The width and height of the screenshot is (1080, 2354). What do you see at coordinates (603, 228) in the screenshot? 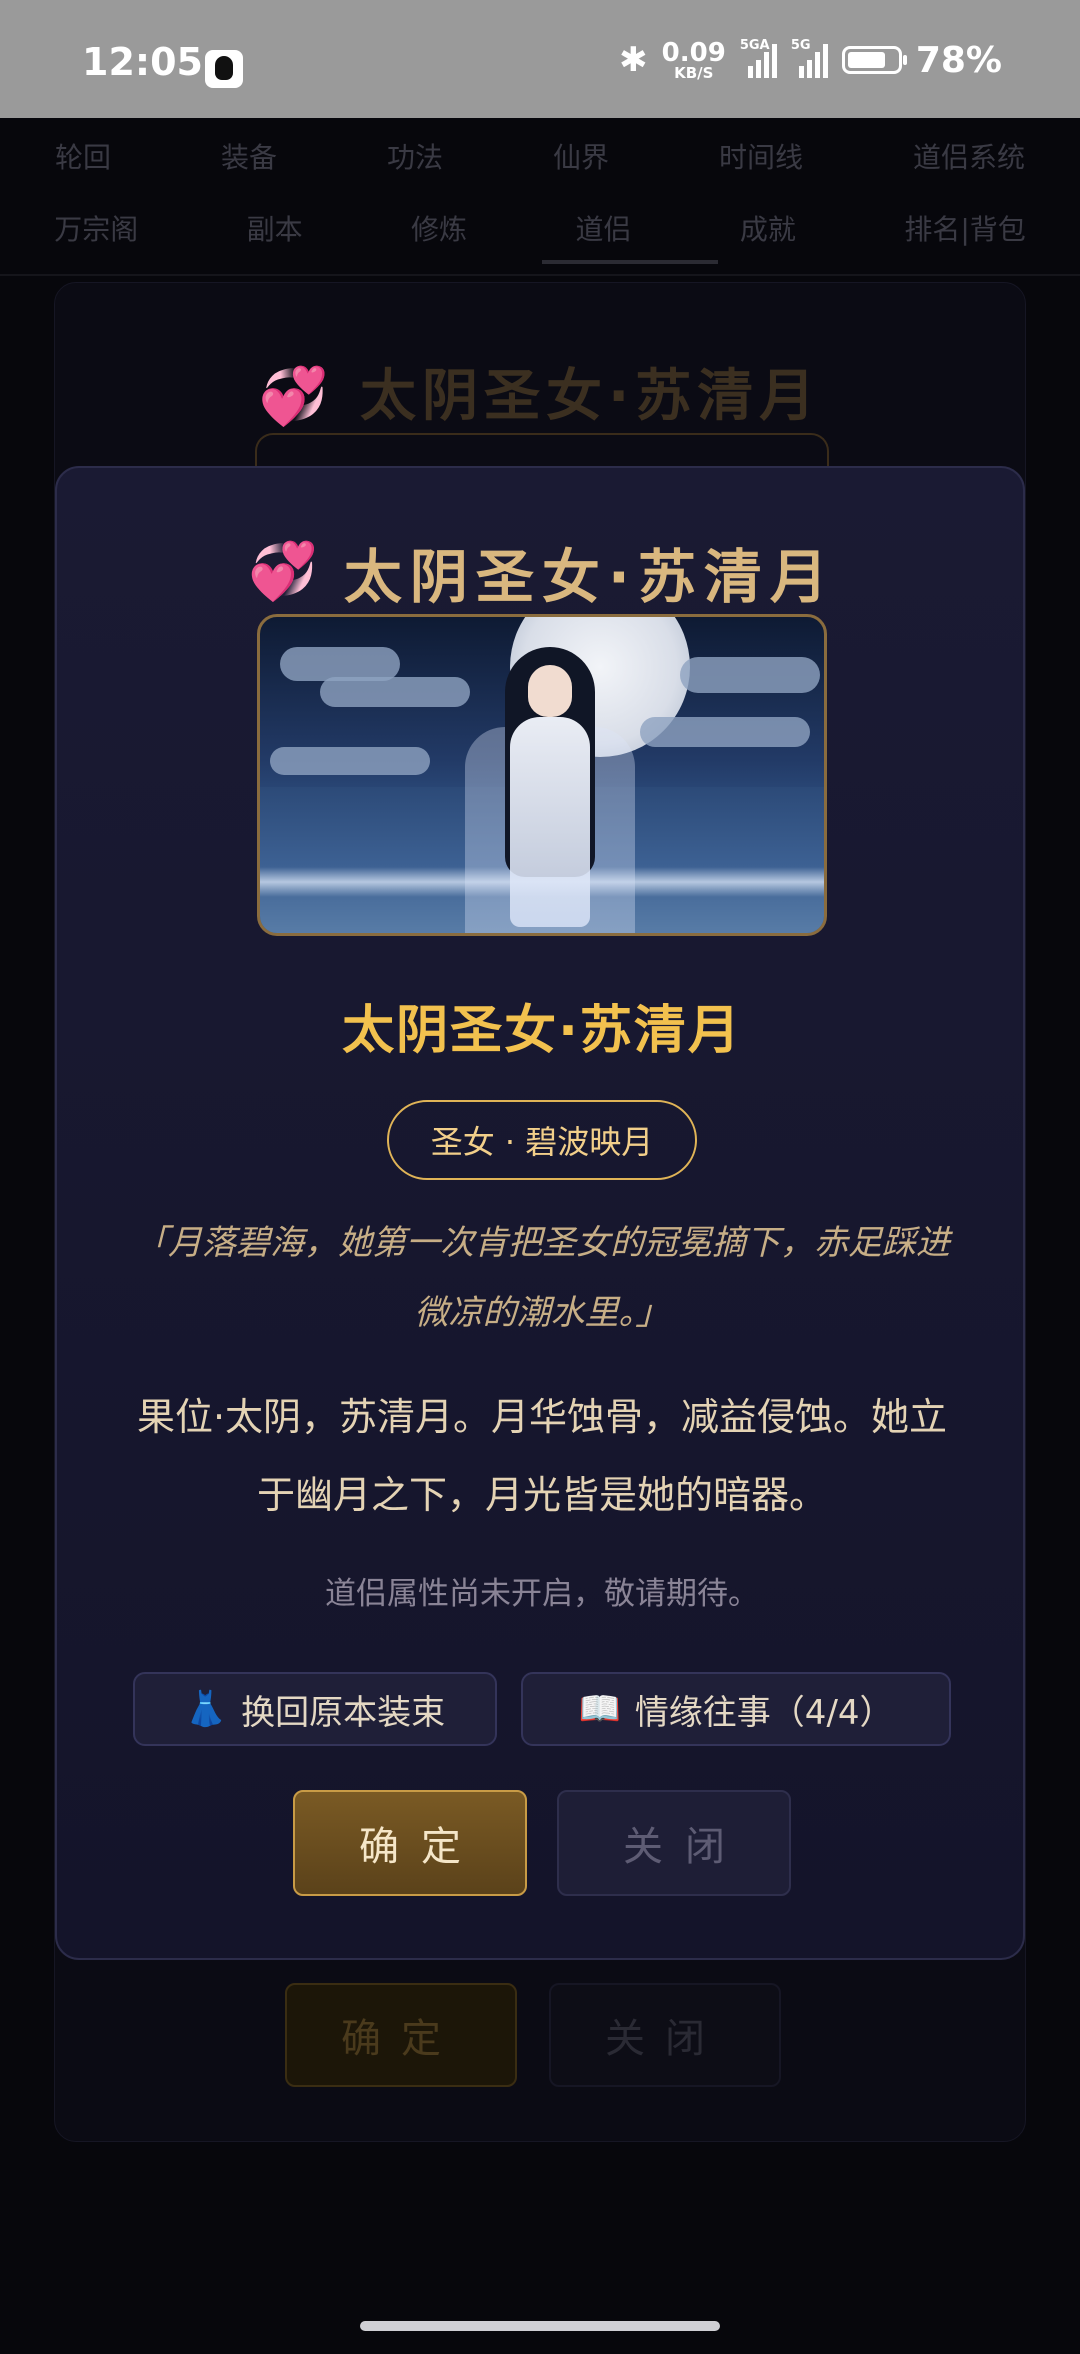
I see `nav-item-active: 道侣` at bounding box center [603, 228].